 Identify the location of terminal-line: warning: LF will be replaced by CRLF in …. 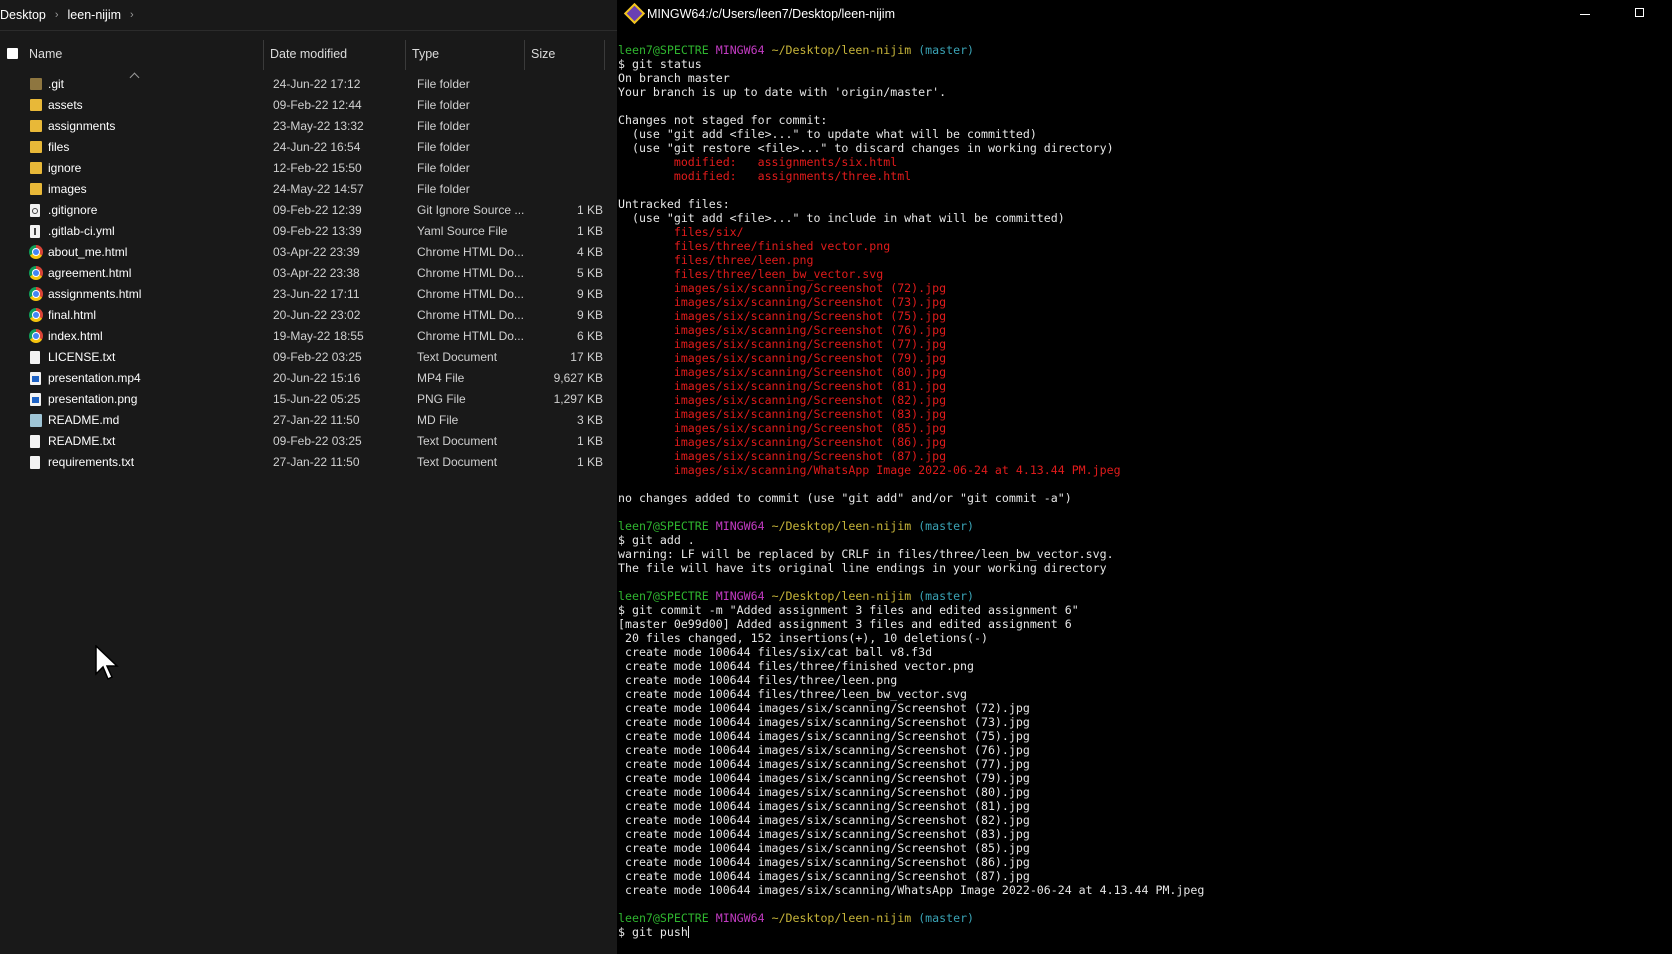
(1143, 554).